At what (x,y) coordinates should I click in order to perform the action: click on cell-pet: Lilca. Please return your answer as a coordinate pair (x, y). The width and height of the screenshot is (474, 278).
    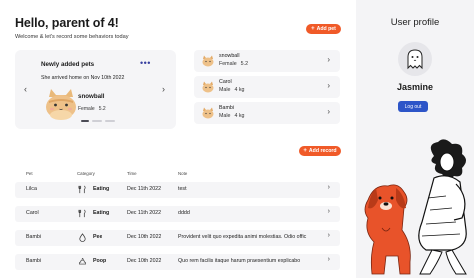
    Looking at the image, I should click on (31, 189).